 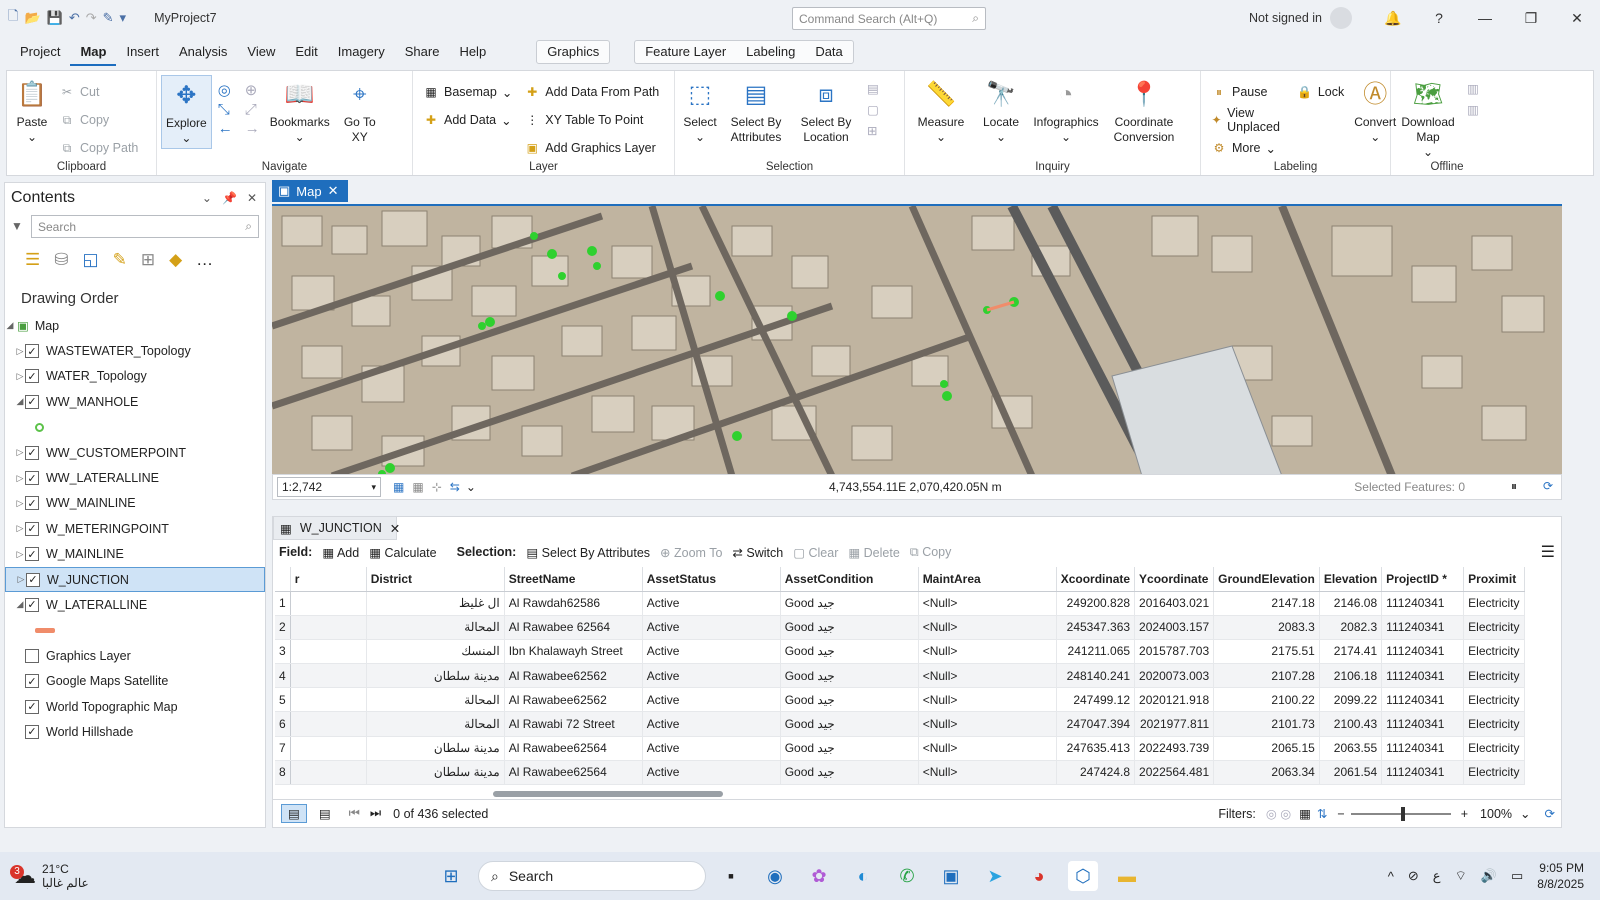 What do you see at coordinates (435, 579) in the screenshot?
I see `column-header: District` at bounding box center [435, 579].